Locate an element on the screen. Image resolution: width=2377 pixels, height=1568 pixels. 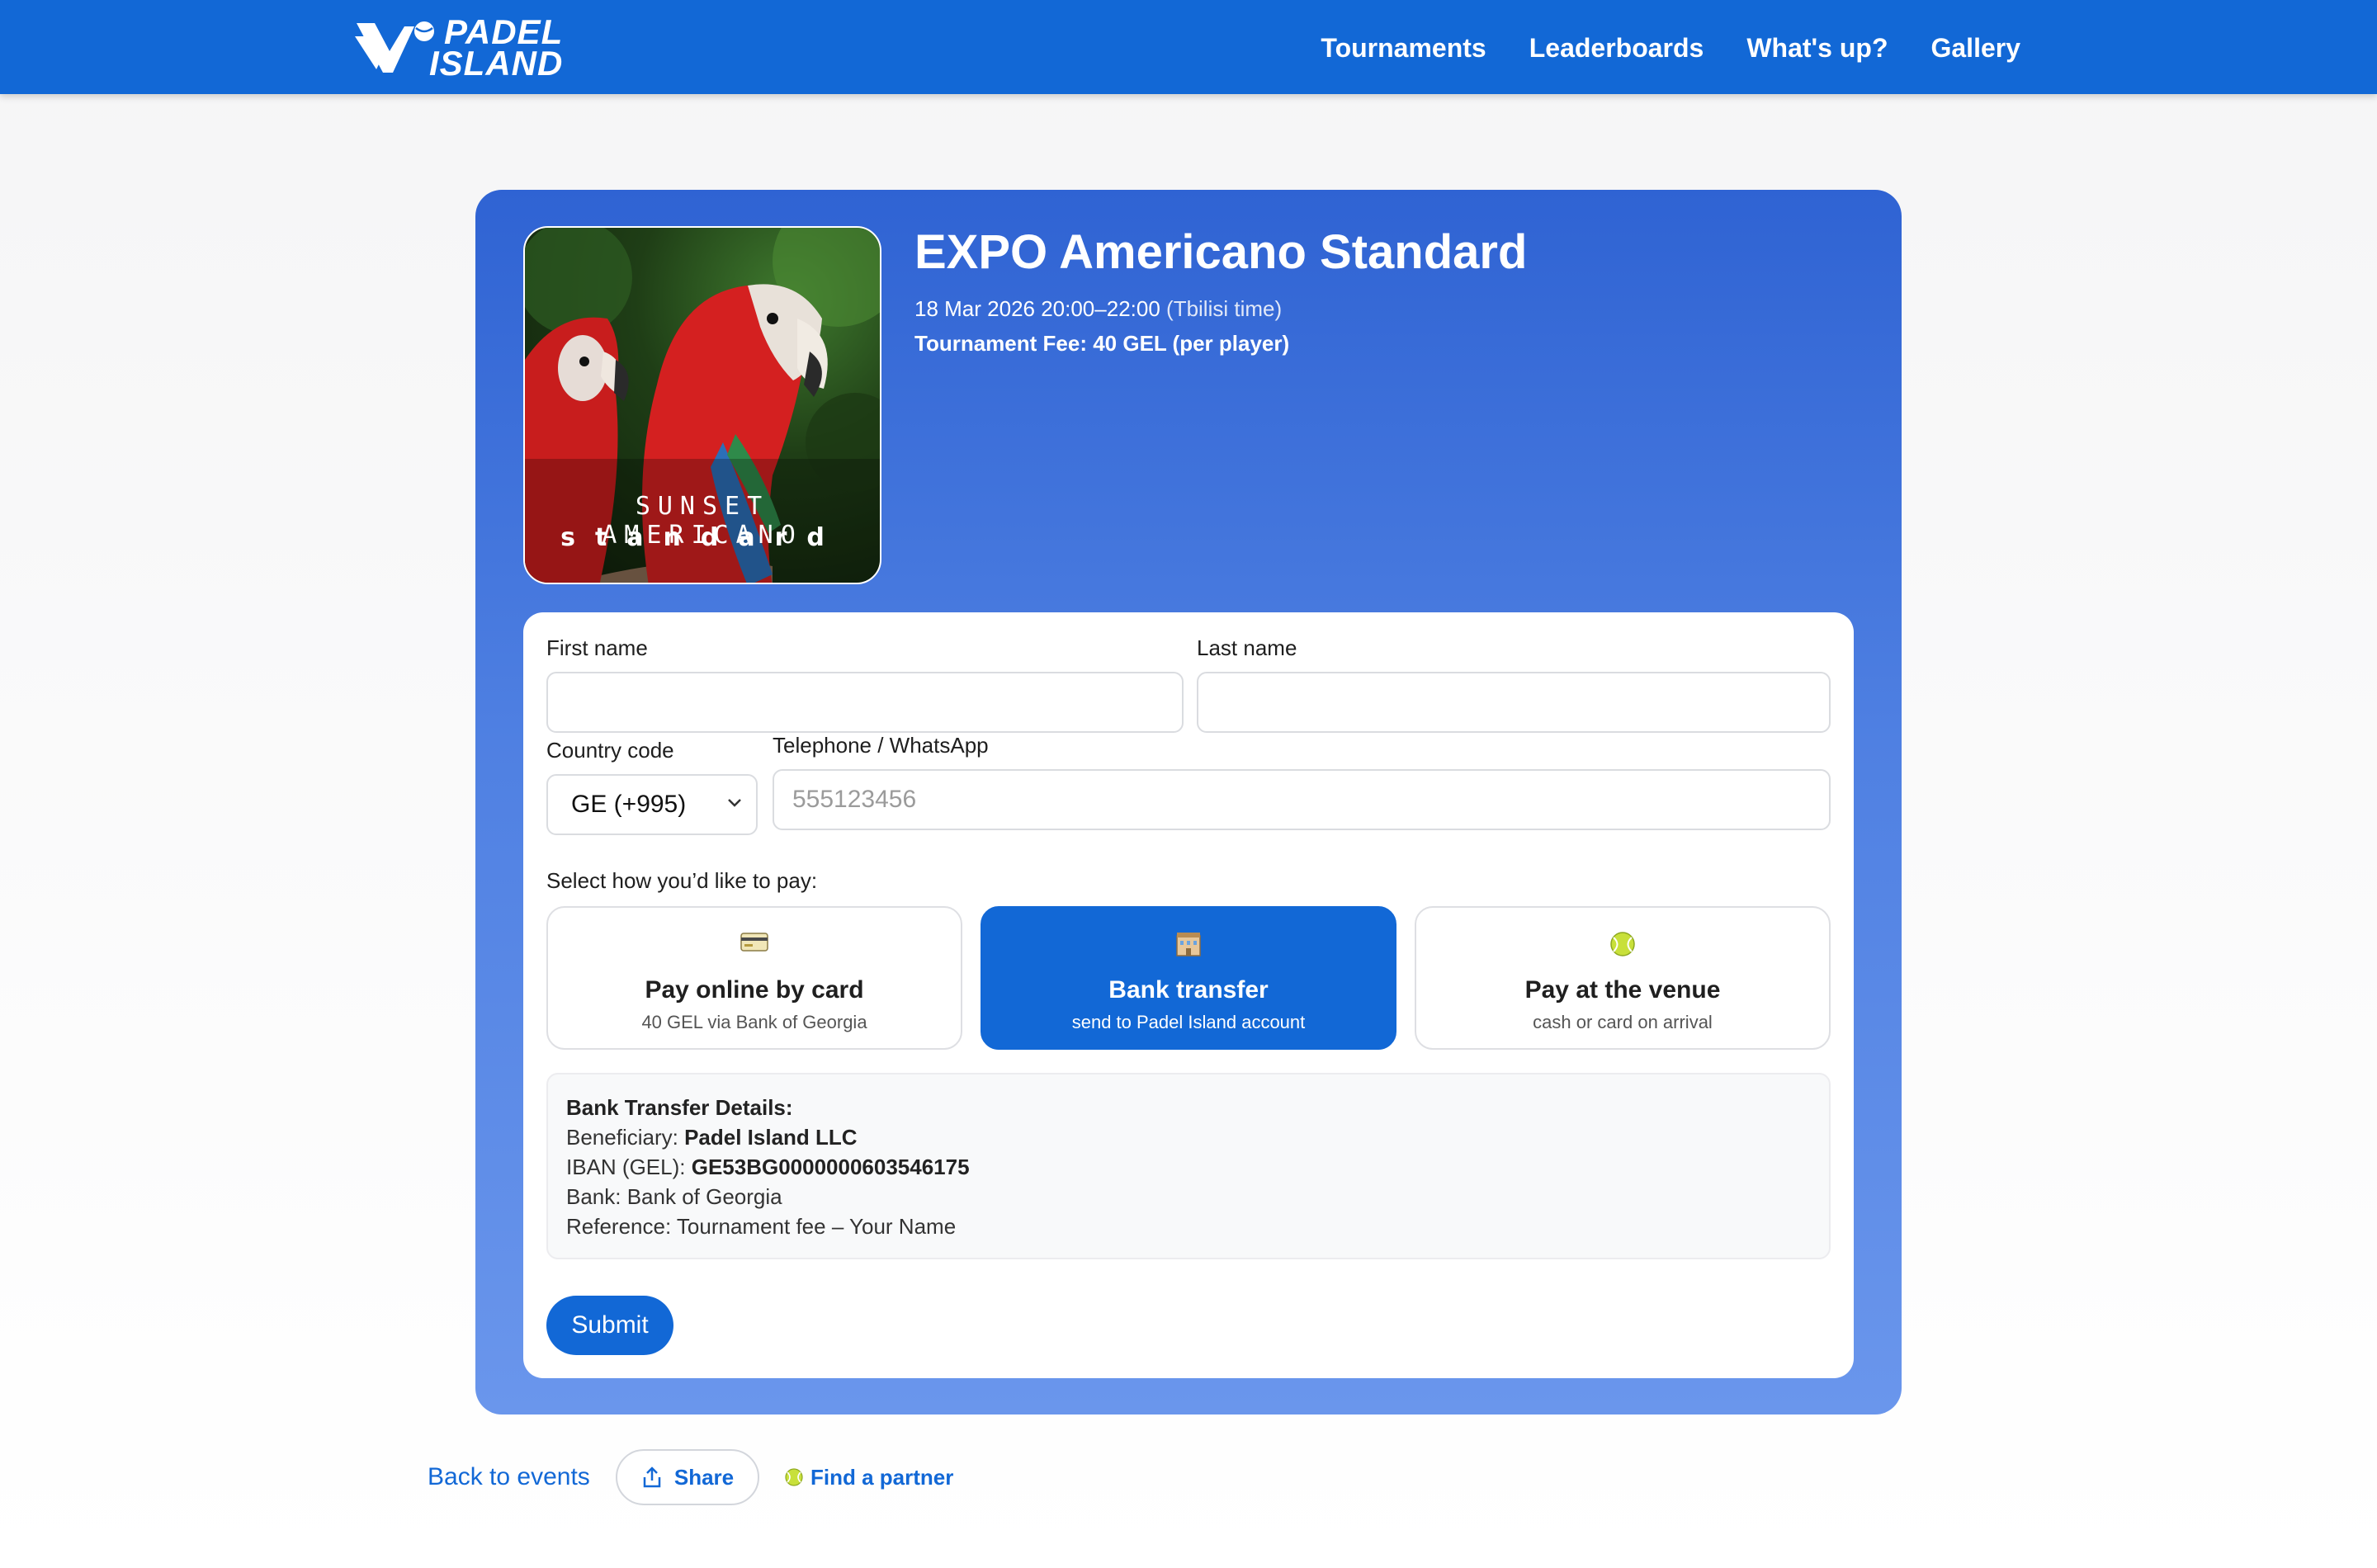
country-code-select: GE (+995) is located at coordinates (652, 804).